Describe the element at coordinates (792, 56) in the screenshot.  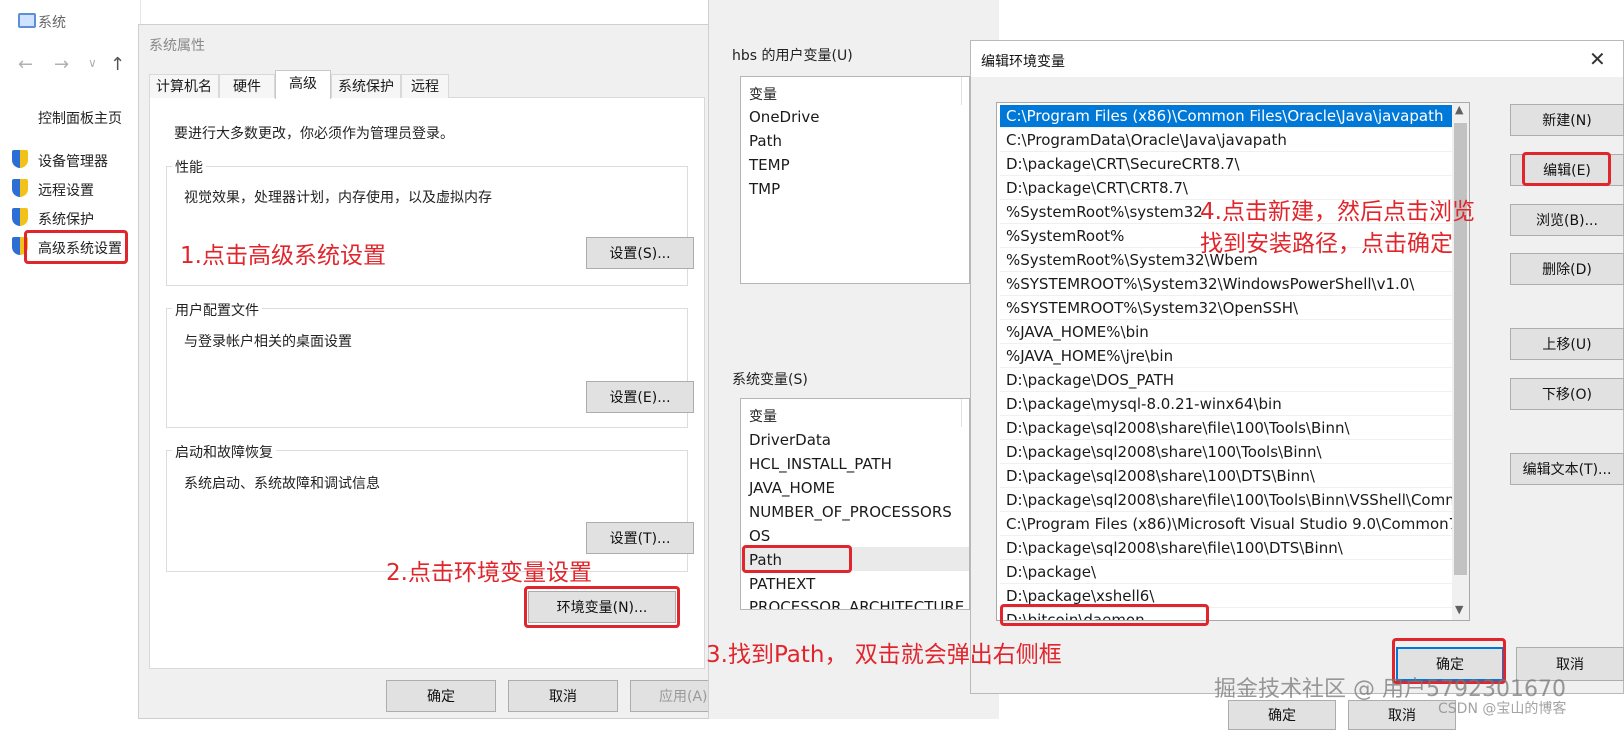
I see `user-variables-label: hbs 的用户变量(U)` at that location.